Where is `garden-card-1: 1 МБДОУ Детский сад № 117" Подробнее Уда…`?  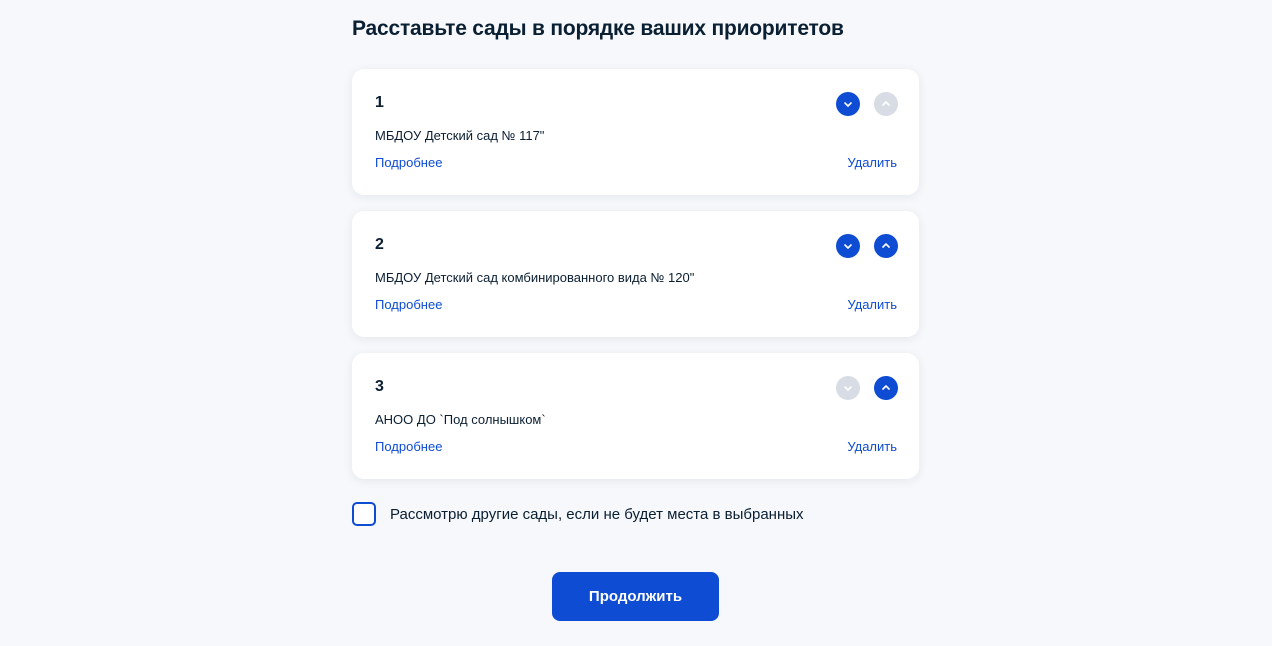
garden-card-1: 1 МБДОУ Детский сад № 117" Подробнее Уда… is located at coordinates (635, 132).